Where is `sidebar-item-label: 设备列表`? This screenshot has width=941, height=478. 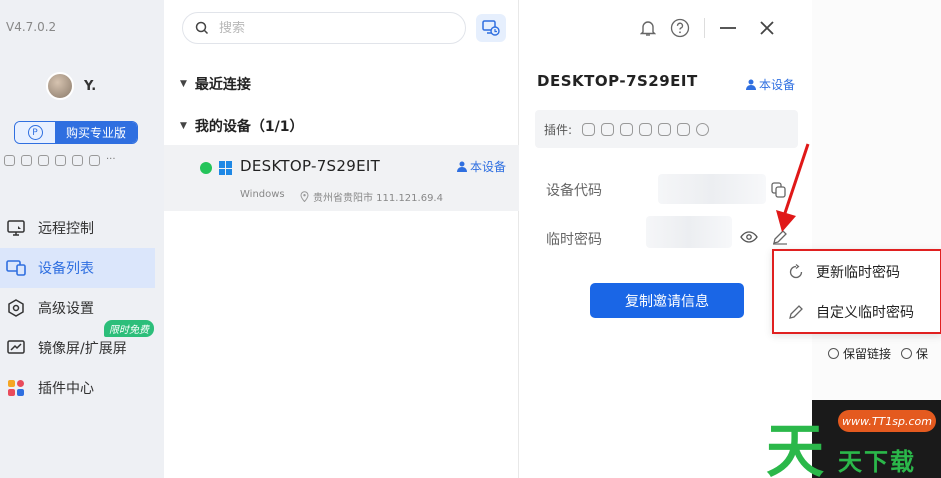 sidebar-item-label: 设备列表 is located at coordinates (66, 269).